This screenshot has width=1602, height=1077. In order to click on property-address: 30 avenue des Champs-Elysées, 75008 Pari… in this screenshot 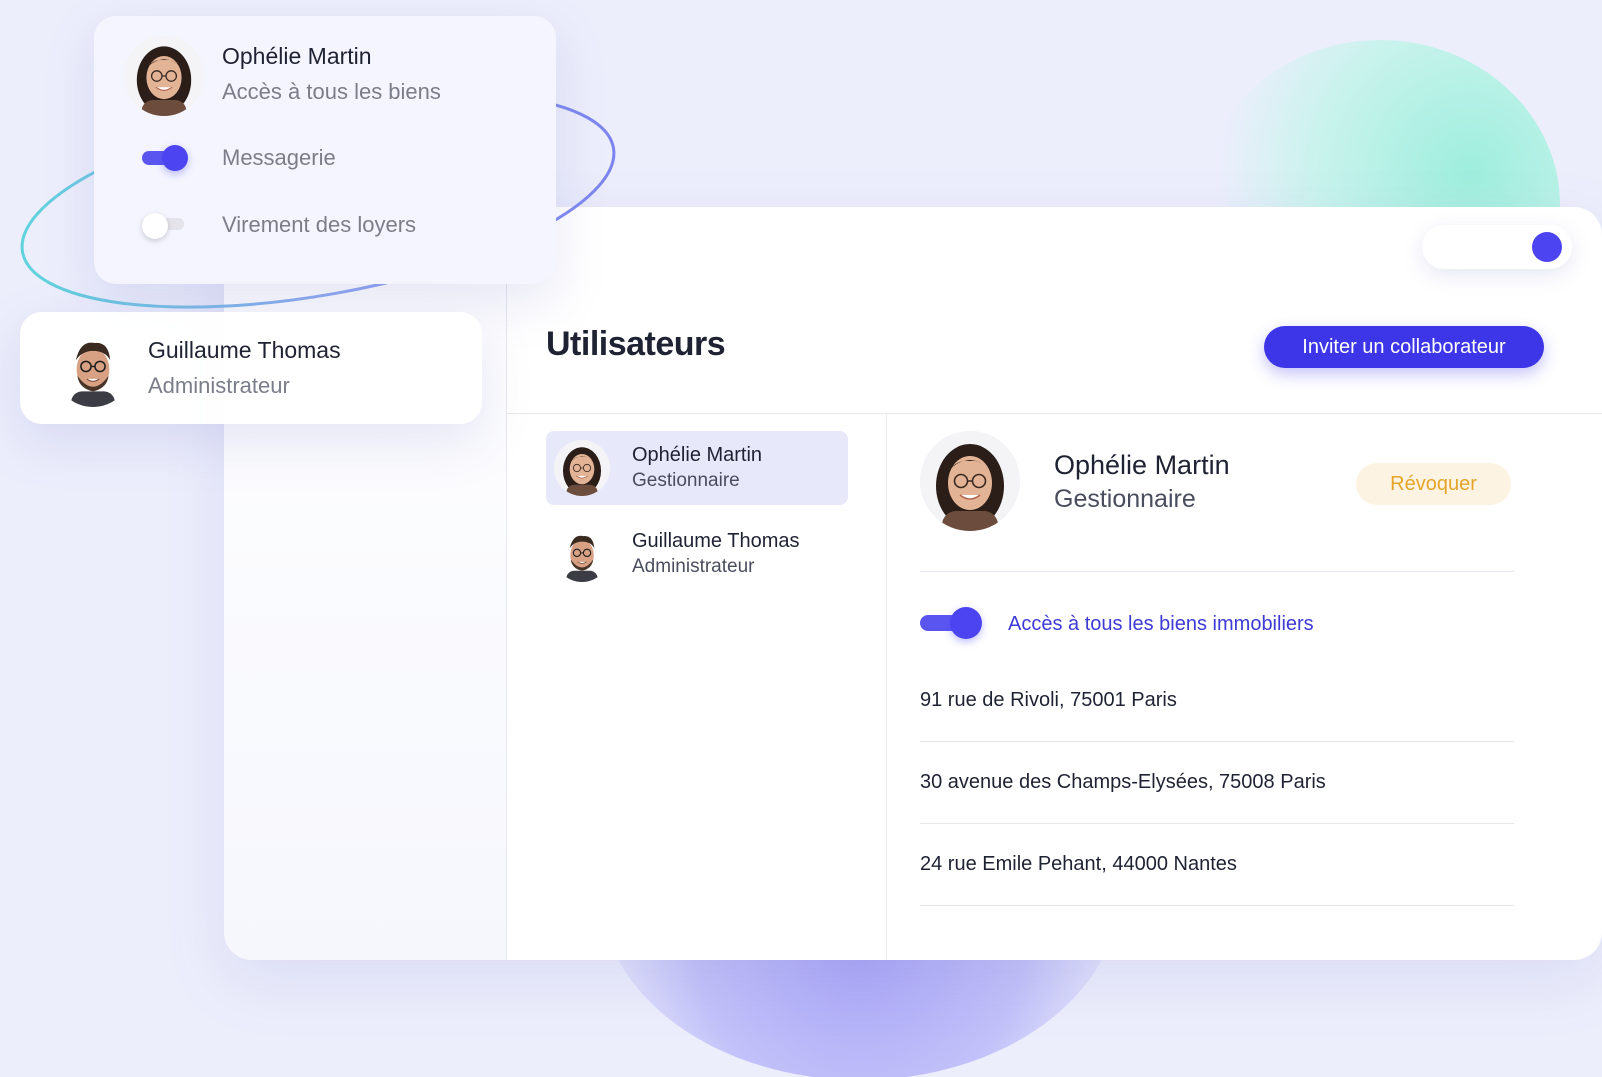, I will do `click(1123, 782)`.